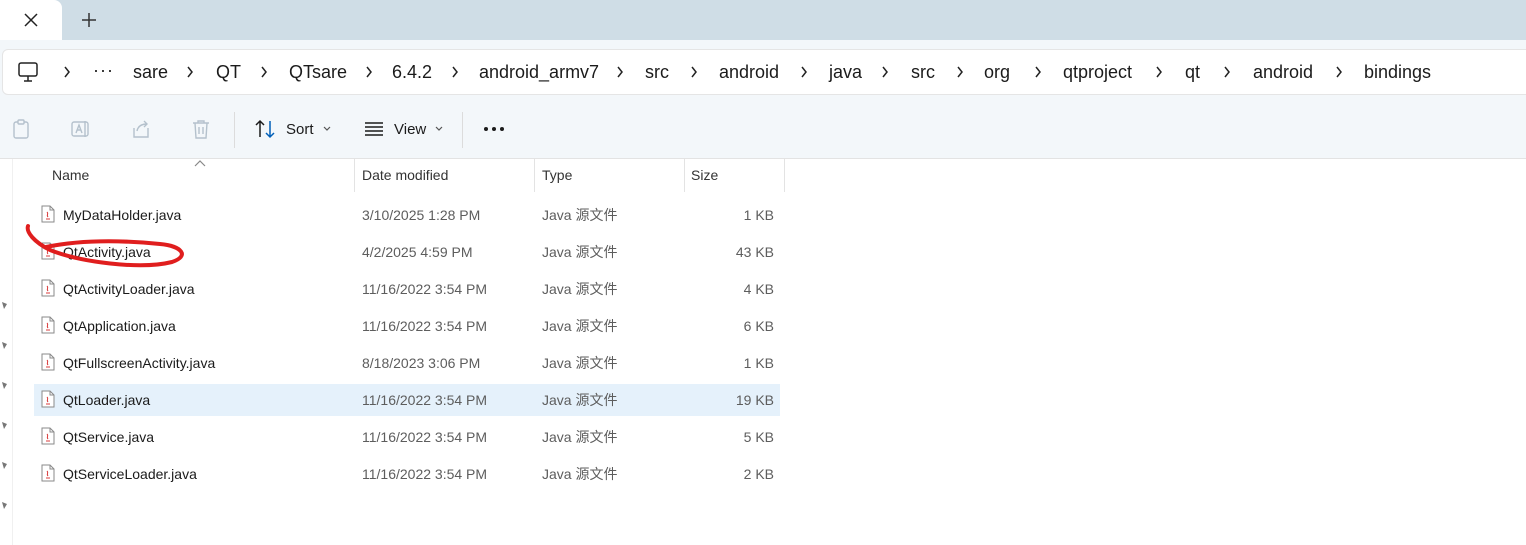 Image resolution: width=1526 pixels, height=545 pixels. What do you see at coordinates (28, 72) in the screenshot?
I see `this-pc-icon` at bounding box center [28, 72].